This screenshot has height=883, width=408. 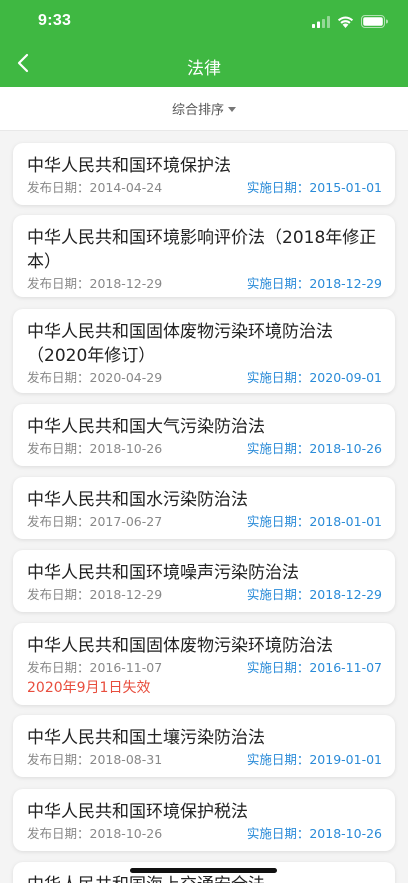 I want to click on effective-date: 实施日期：2019-01-01, so click(x=314, y=759).